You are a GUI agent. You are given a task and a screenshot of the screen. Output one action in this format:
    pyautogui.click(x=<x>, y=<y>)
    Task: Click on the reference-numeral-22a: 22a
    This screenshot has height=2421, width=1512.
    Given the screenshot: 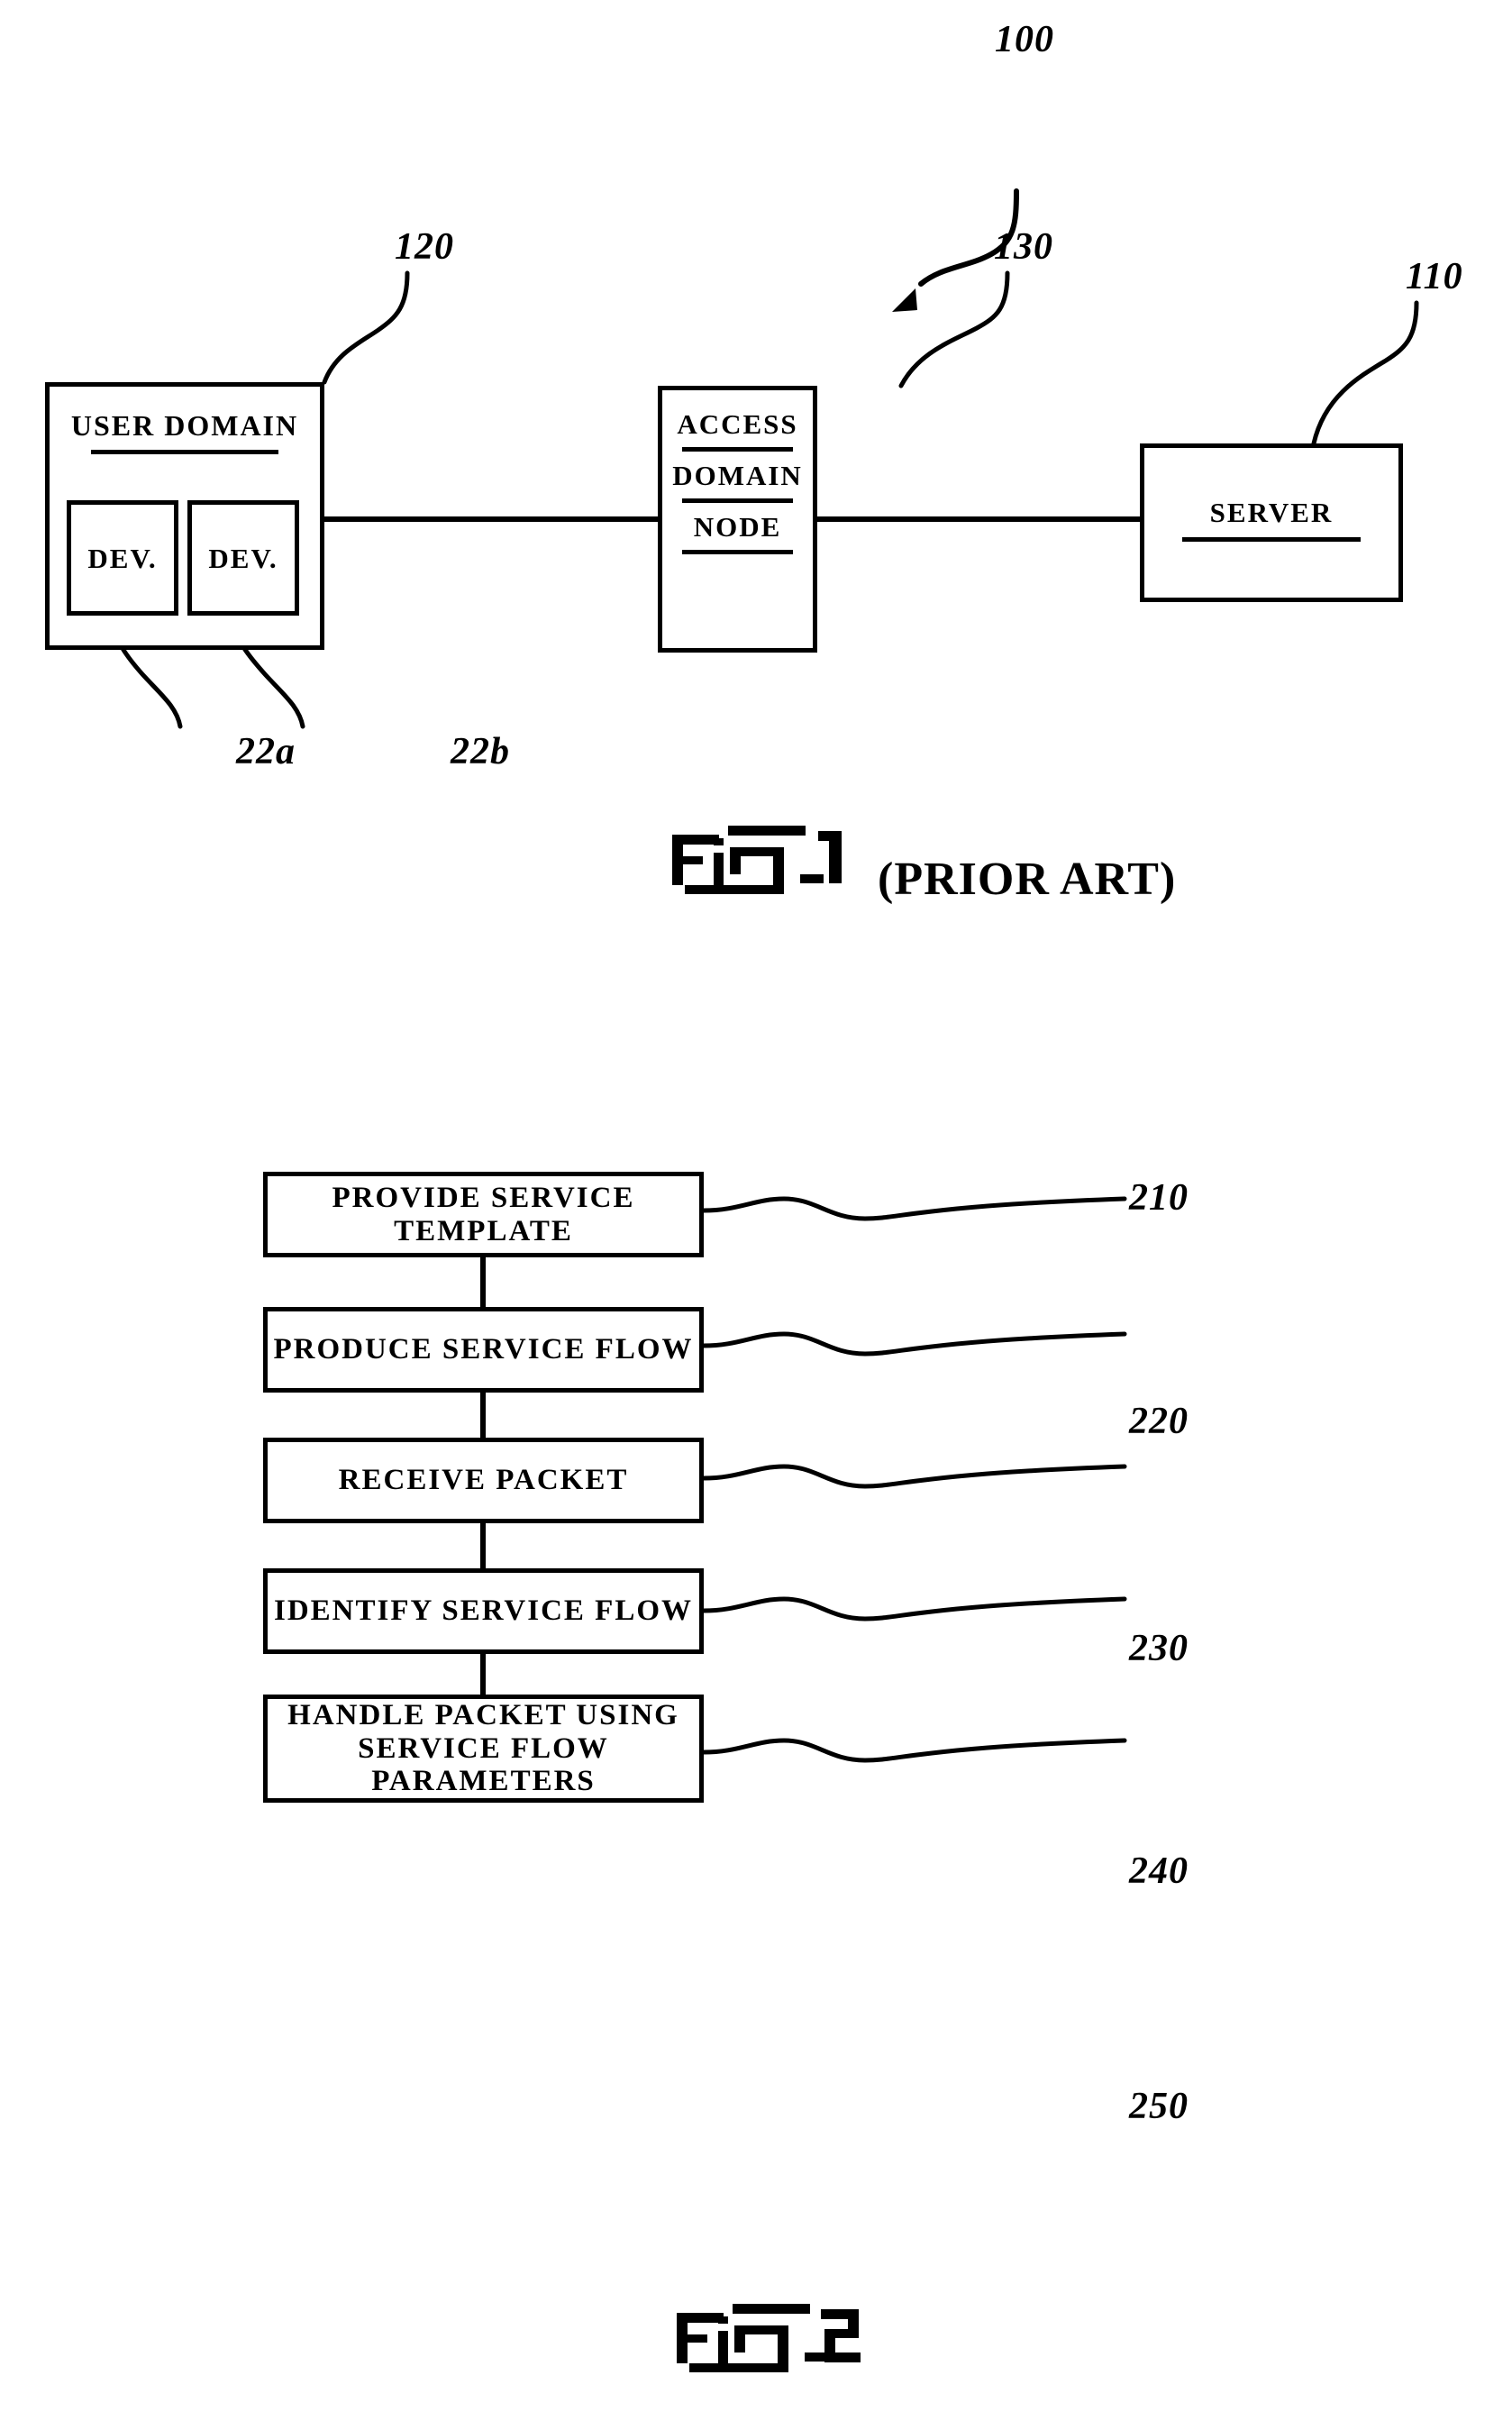 What is the action you would take?
    pyautogui.click(x=266, y=751)
    